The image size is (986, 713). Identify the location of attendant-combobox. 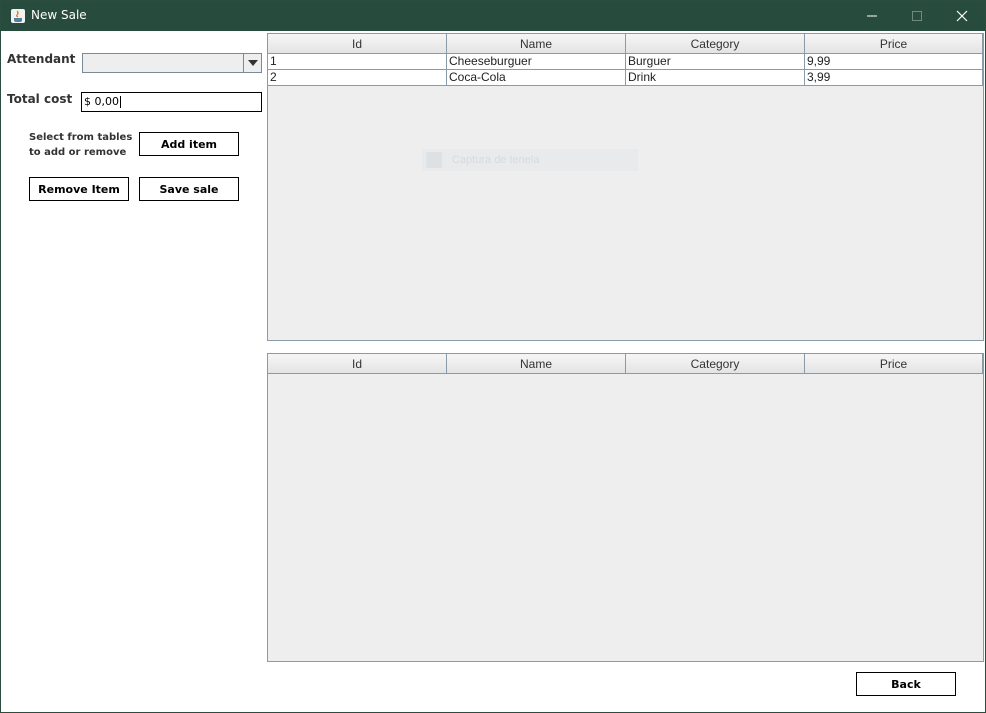
(172, 63).